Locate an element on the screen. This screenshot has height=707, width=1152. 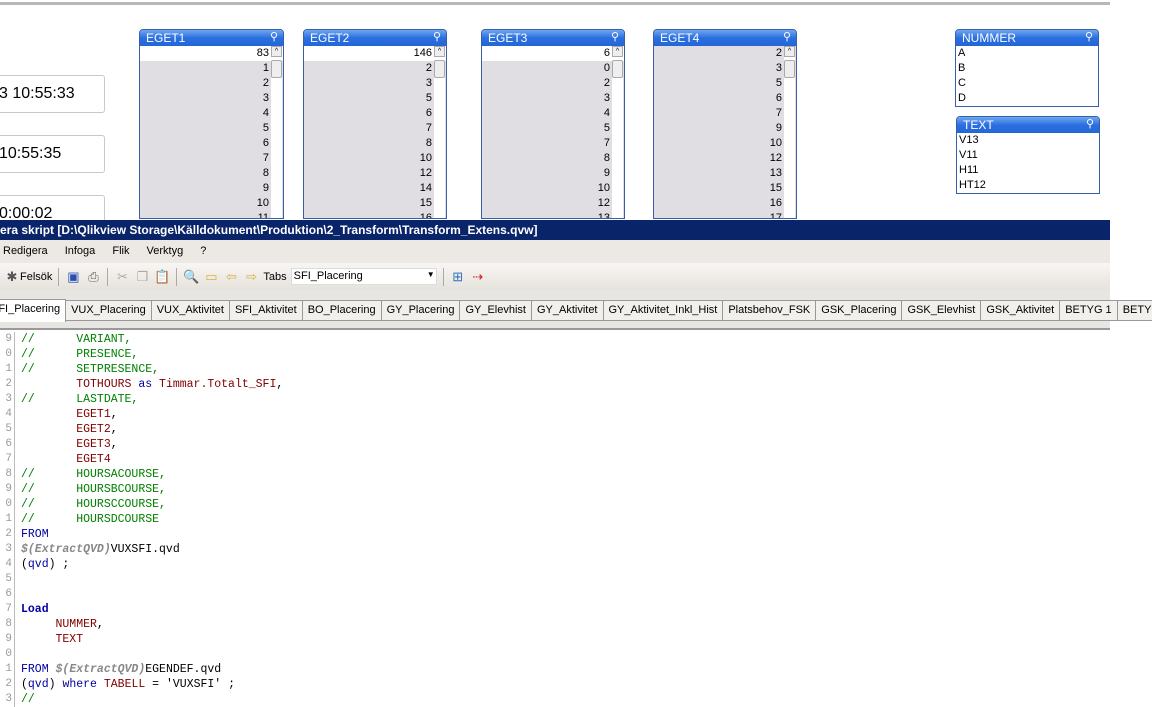
tab-betyg-1: BETYG 1 is located at coordinates (1089, 310).